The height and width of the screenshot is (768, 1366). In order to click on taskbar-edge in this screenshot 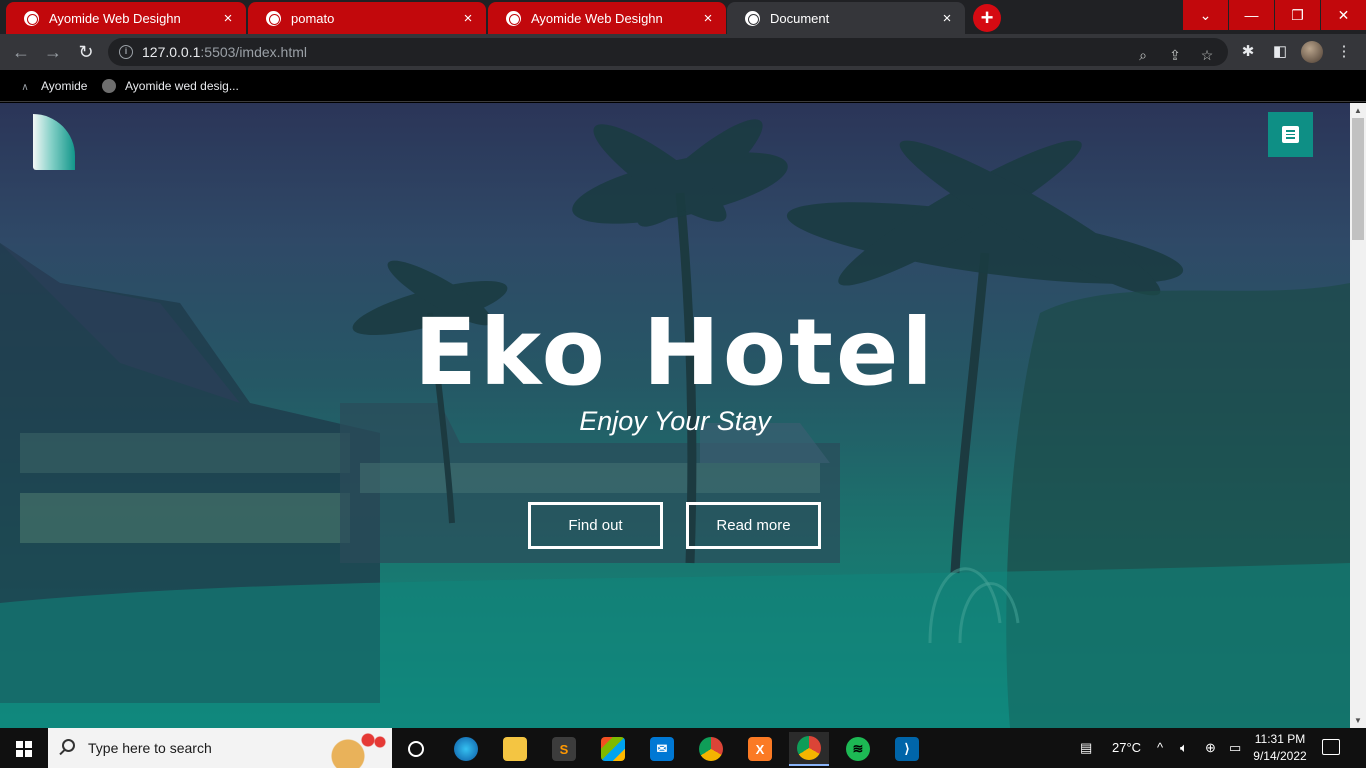, I will do `click(466, 749)`.